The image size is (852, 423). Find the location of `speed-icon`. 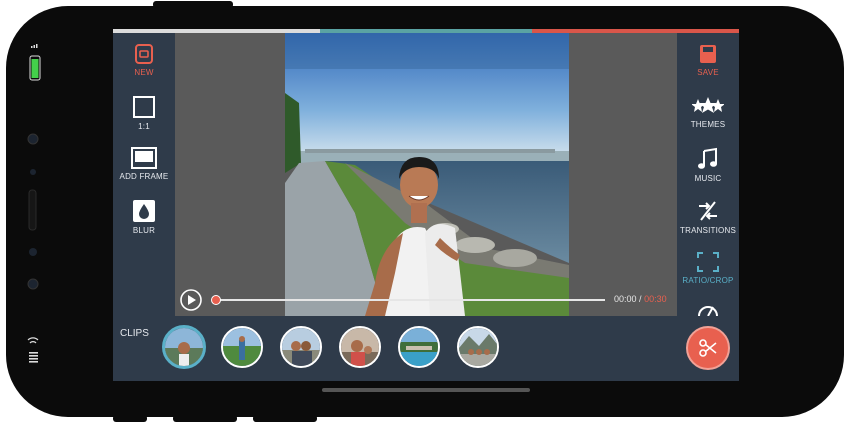

speed-icon is located at coordinates (708, 311).